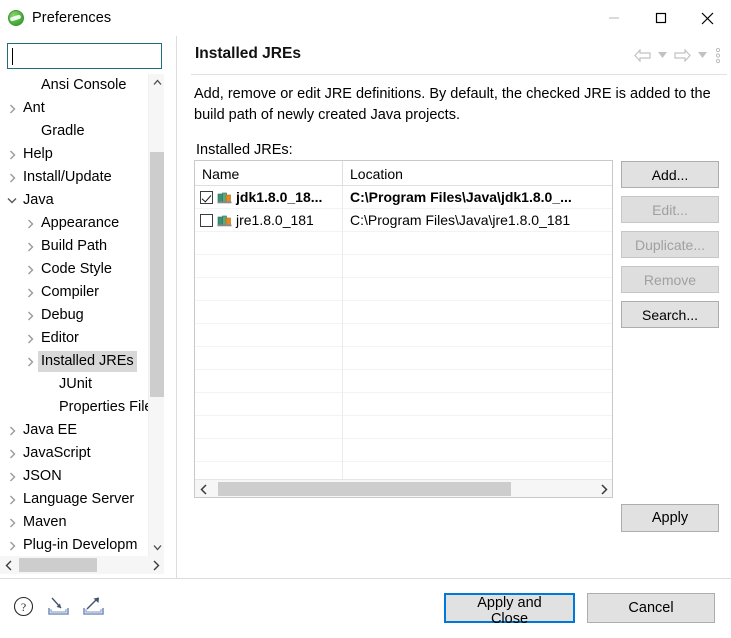 This screenshot has width=731, height=638. I want to click on cancel-button: Cancel, so click(651, 608).